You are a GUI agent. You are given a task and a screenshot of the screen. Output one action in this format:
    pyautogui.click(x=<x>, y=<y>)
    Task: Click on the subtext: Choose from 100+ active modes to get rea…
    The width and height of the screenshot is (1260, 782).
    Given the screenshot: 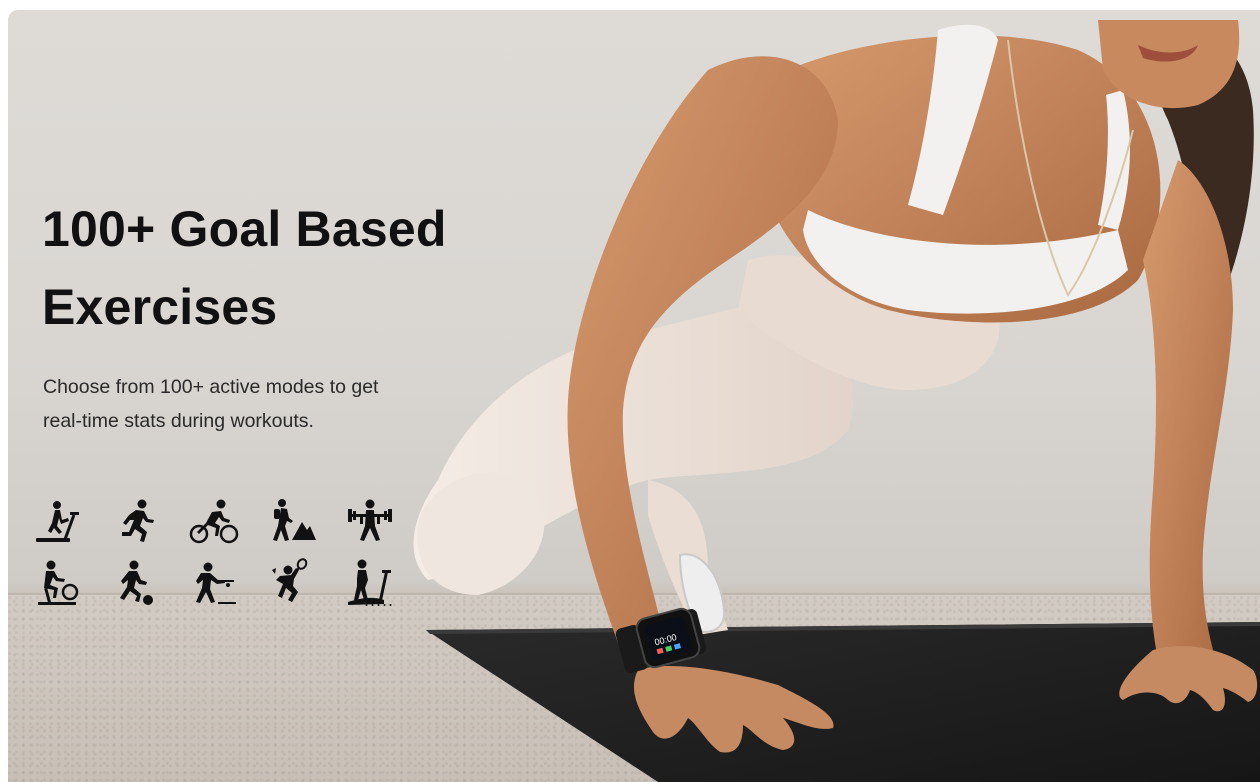 What is the action you would take?
    pyautogui.click(x=253, y=404)
    